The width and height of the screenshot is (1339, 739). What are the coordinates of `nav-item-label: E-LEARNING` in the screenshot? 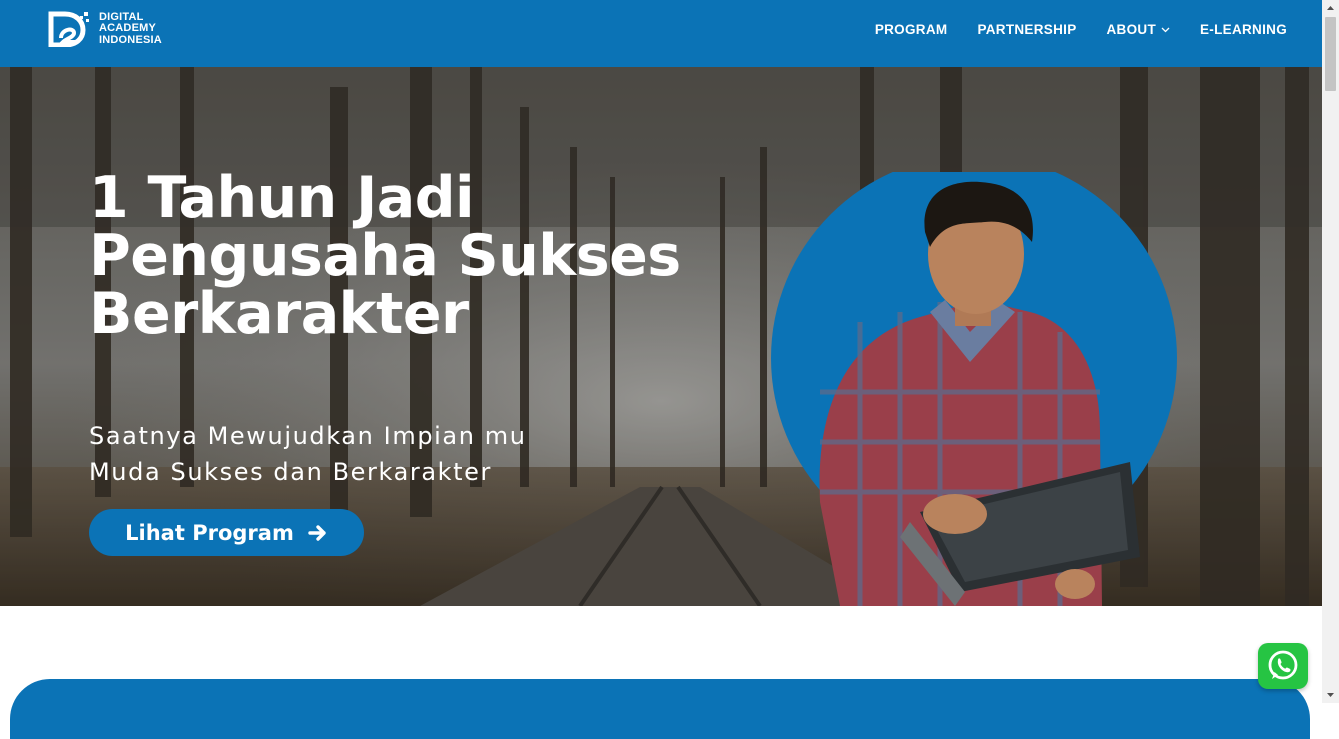 It's located at (1243, 29).